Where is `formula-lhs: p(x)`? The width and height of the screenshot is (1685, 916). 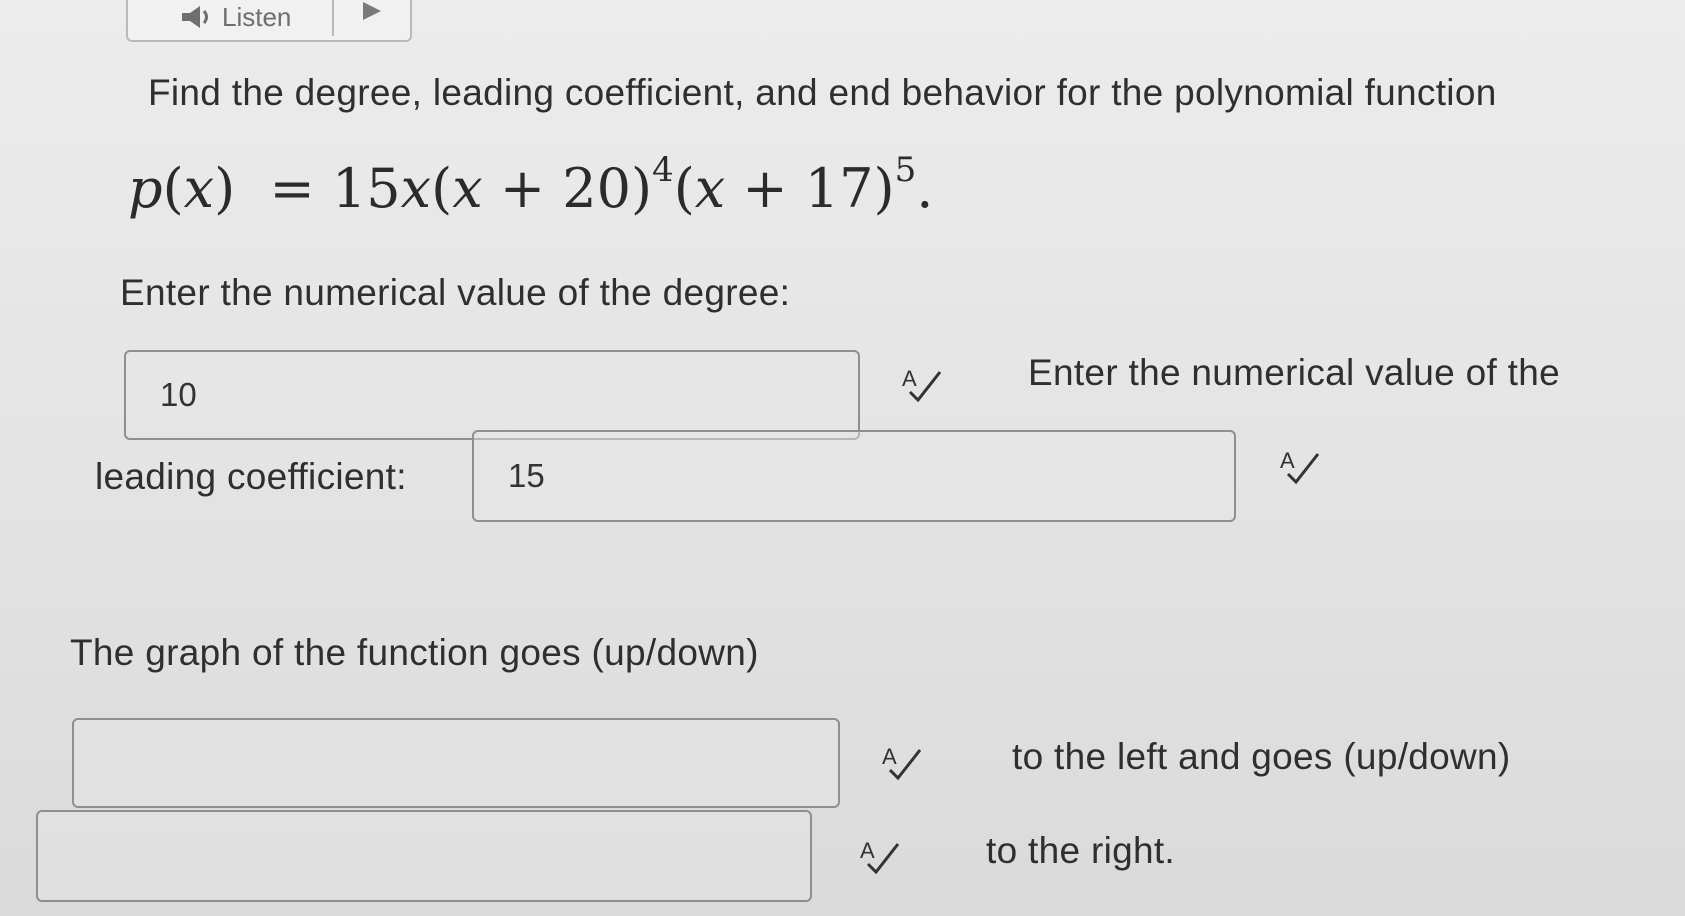 formula-lhs: p(x) is located at coordinates (182, 188).